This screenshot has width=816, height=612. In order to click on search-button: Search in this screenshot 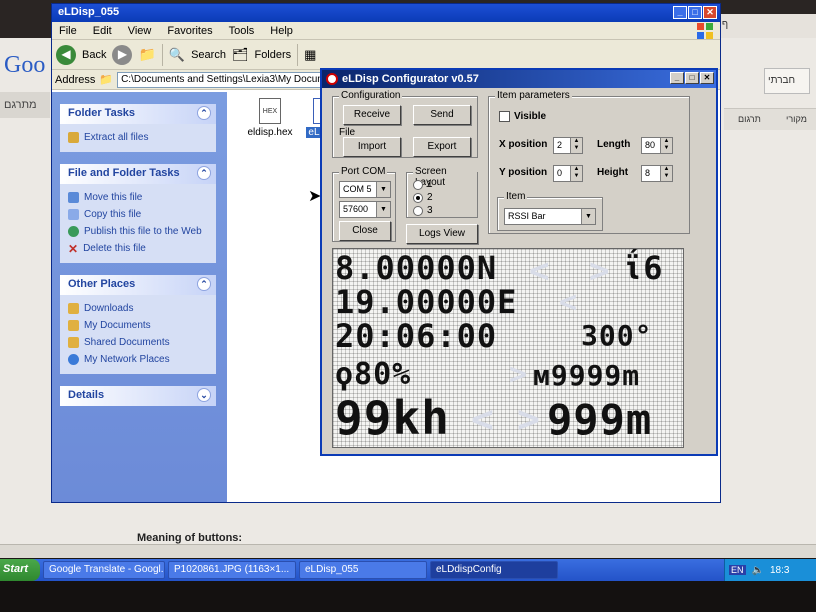, I will do `click(208, 55)`.